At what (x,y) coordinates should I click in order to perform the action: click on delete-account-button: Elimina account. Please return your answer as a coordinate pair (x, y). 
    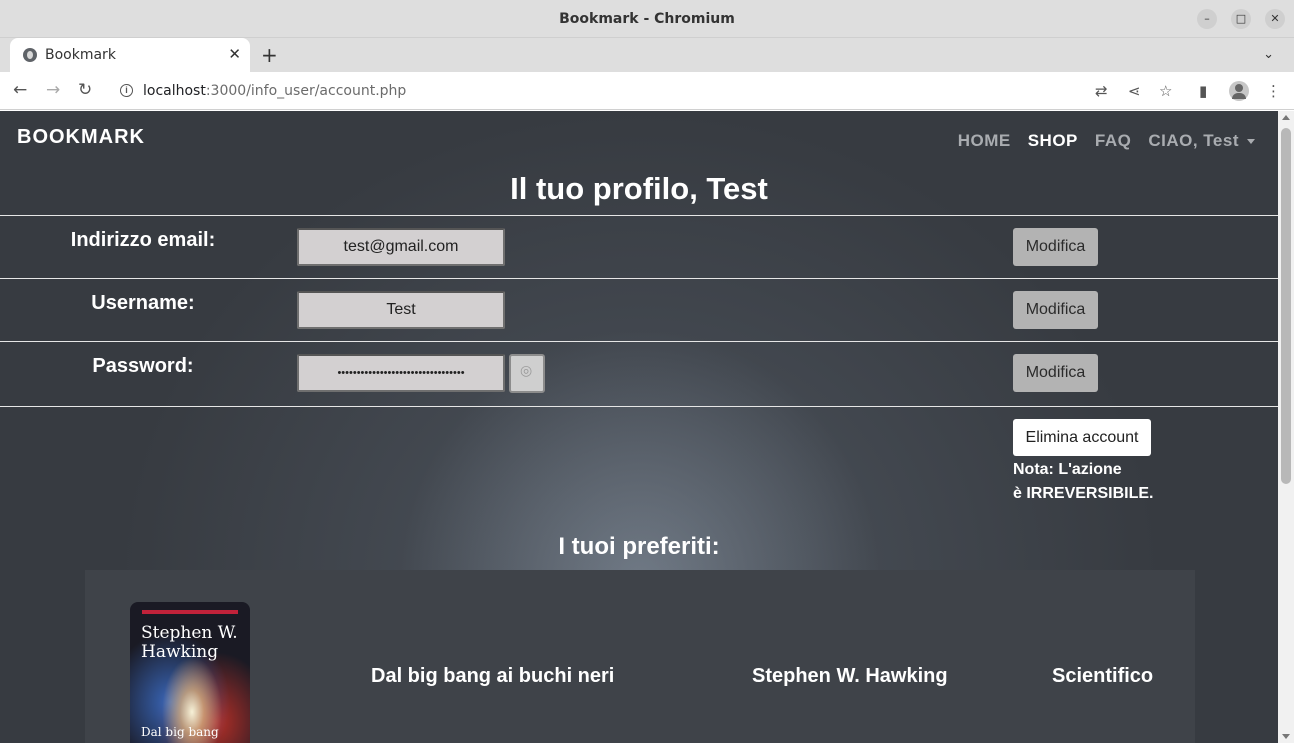
    Looking at the image, I should click on (1082, 437).